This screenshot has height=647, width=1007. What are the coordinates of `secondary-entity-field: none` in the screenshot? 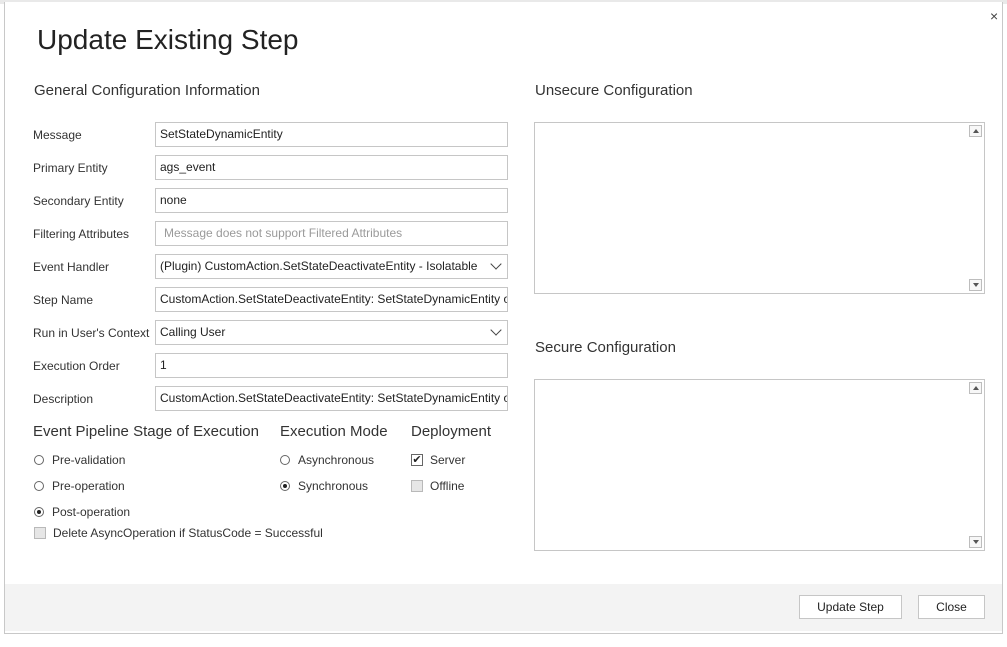 It's located at (331, 200).